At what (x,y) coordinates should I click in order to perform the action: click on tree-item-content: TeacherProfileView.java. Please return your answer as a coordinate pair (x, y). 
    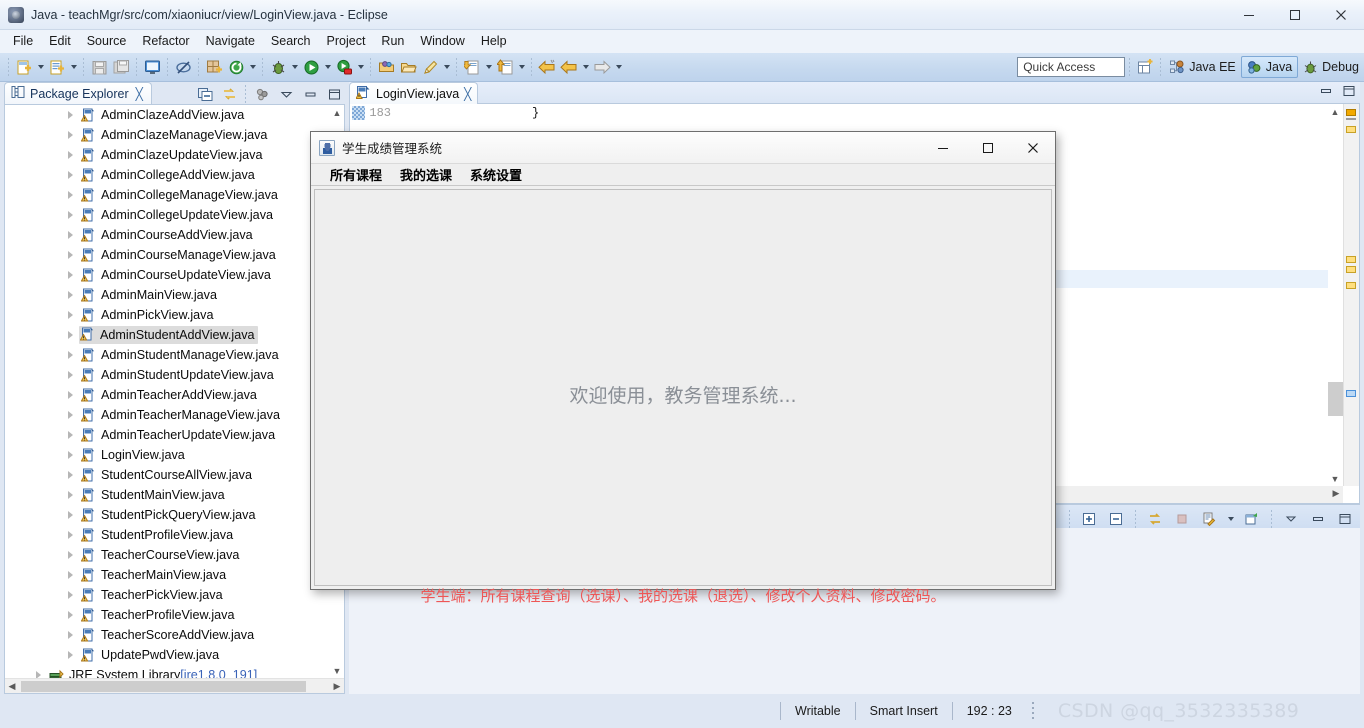
    Looking at the image, I should click on (157, 615).